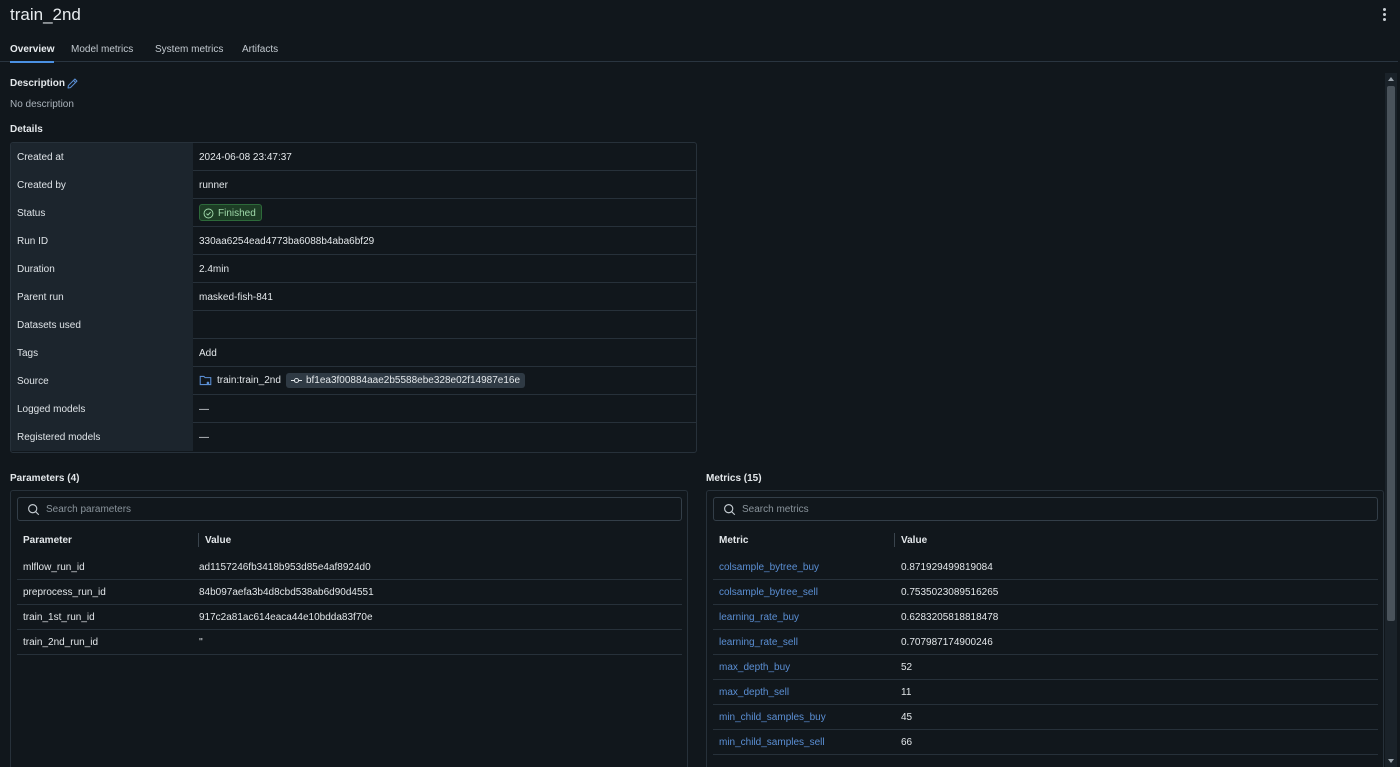  Describe the element at coordinates (26, 129) in the screenshot. I see `details-label: Details` at that location.